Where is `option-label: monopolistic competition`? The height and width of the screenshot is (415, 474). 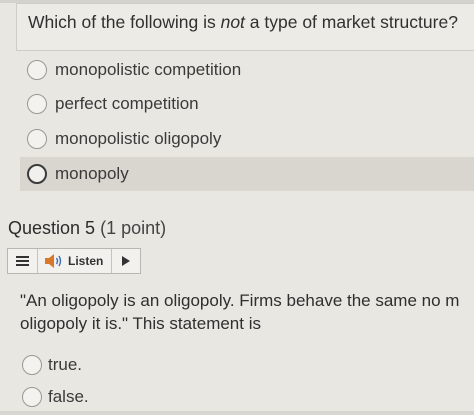
option-label: monopolistic competition is located at coordinates (148, 69).